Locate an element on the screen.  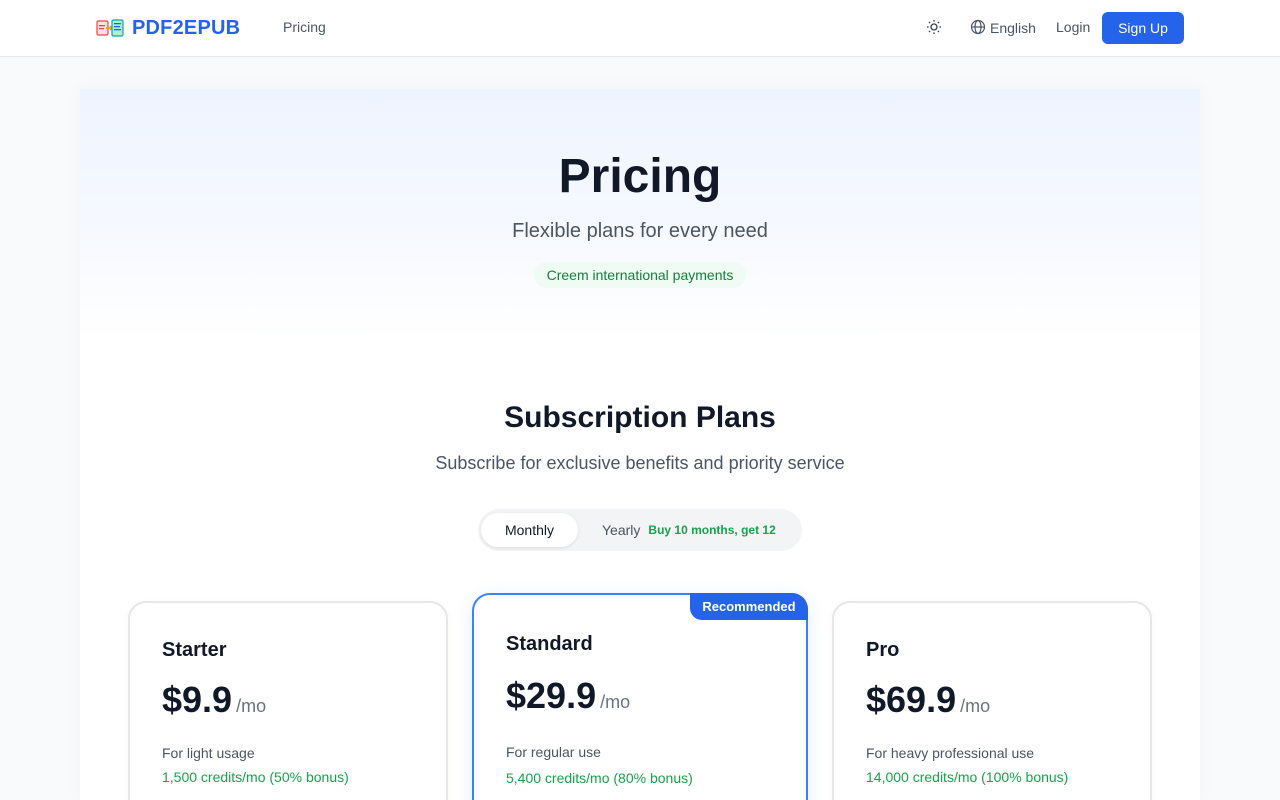
theme-toggle-button is located at coordinates (934, 28).